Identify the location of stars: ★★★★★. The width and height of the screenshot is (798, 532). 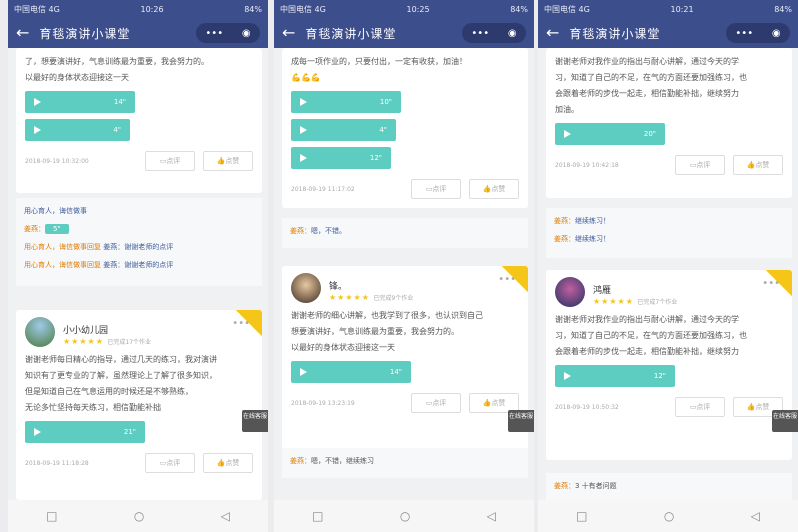
(613, 301).